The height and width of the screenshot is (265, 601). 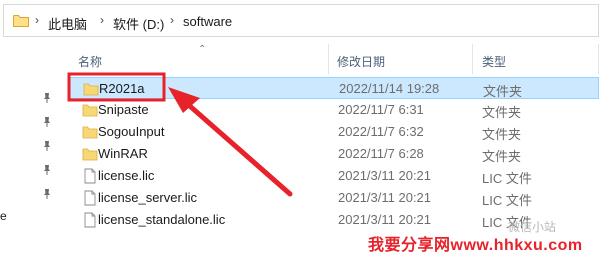 I want to click on file-name: license_server.lic, so click(x=147, y=197).